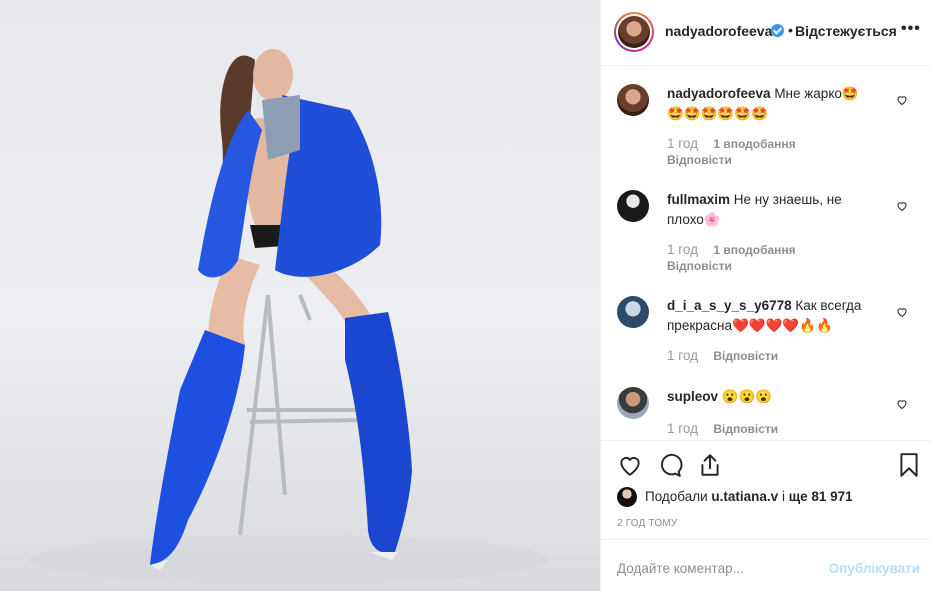 The height and width of the screenshot is (592, 931). Describe the element at coordinates (828, 305) in the screenshot. I see `comment-body: Как всегда` at that location.